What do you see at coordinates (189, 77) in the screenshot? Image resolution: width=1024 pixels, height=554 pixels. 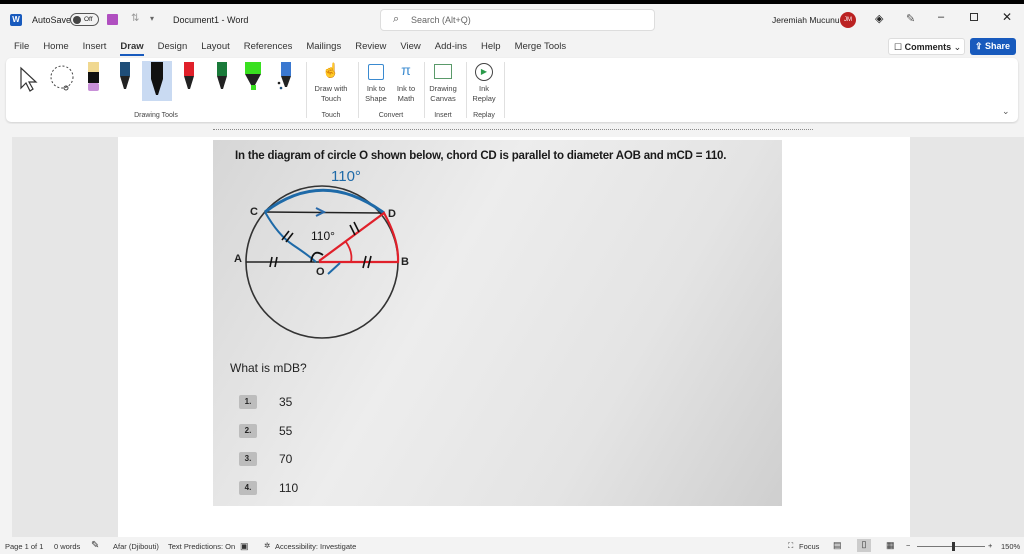 I see `pen-red-icon` at bounding box center [189, 77].